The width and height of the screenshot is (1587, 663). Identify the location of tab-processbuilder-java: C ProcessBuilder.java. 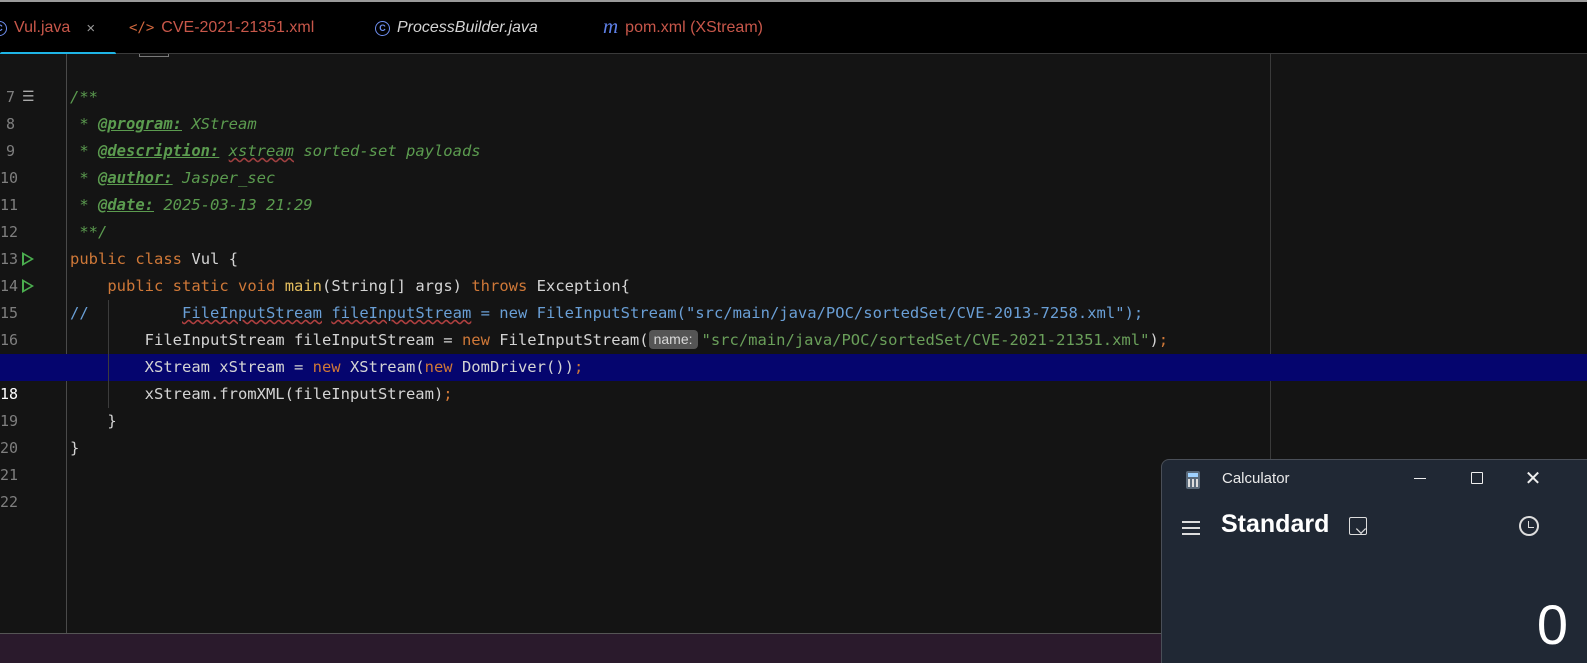
(456, 28).